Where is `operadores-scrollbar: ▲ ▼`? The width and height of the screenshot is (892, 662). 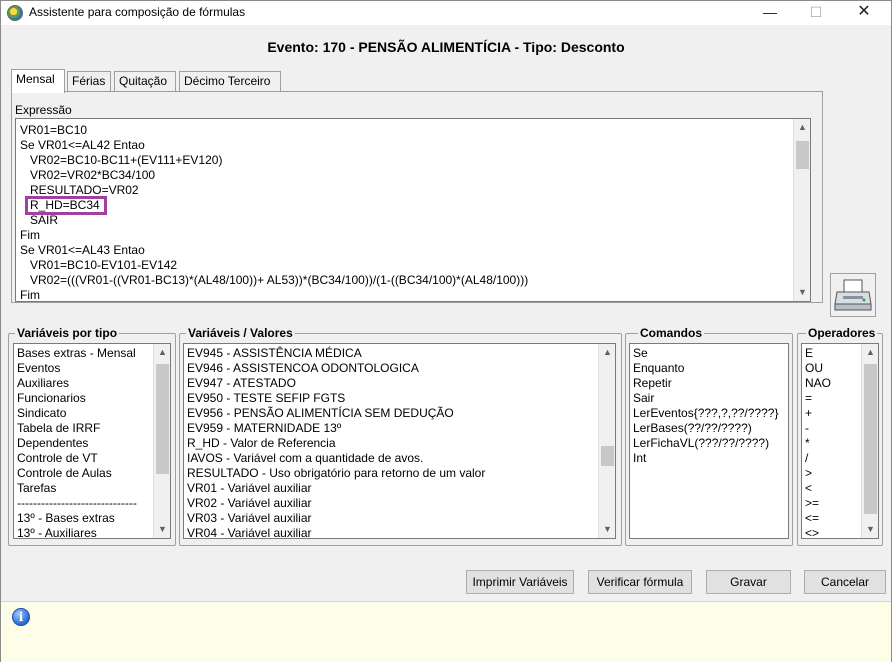 operadores-scrollbar: ▲ ▼ is located at coordinates (869, 441).